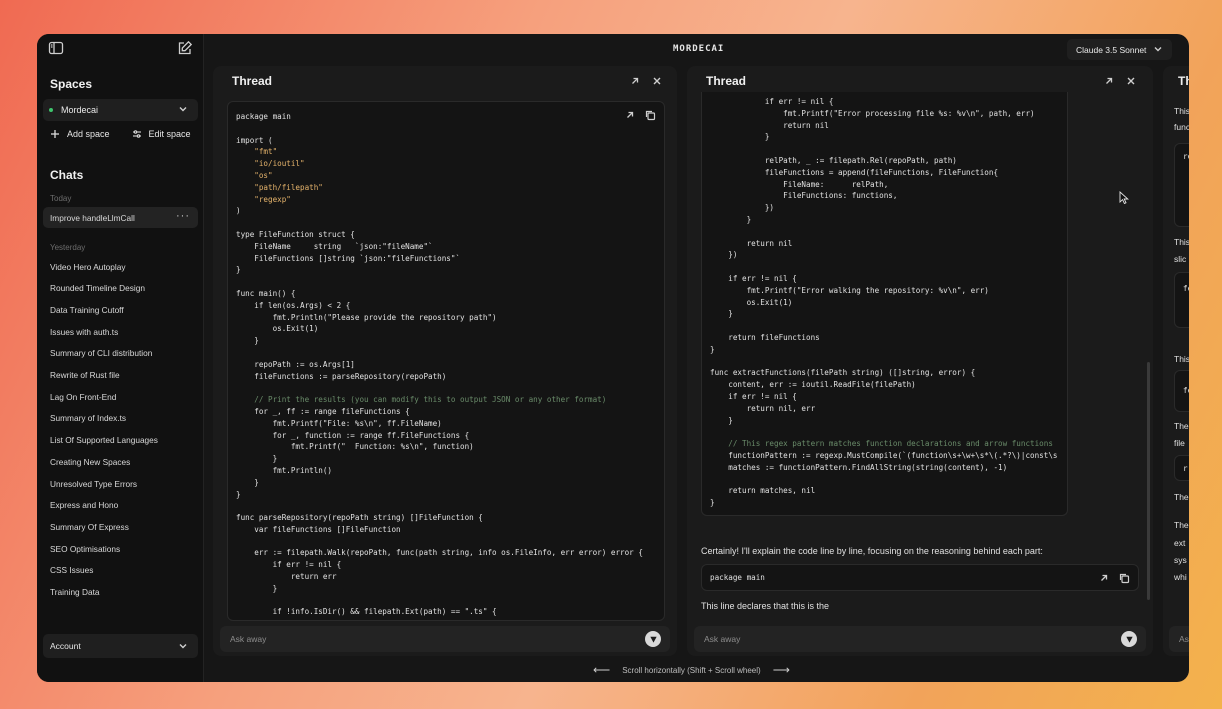  What do you see at coordinates (120, 266) in the screenshot?
I see `chat-item: Video Hero Autoplay` at bounding box center [120, 266].